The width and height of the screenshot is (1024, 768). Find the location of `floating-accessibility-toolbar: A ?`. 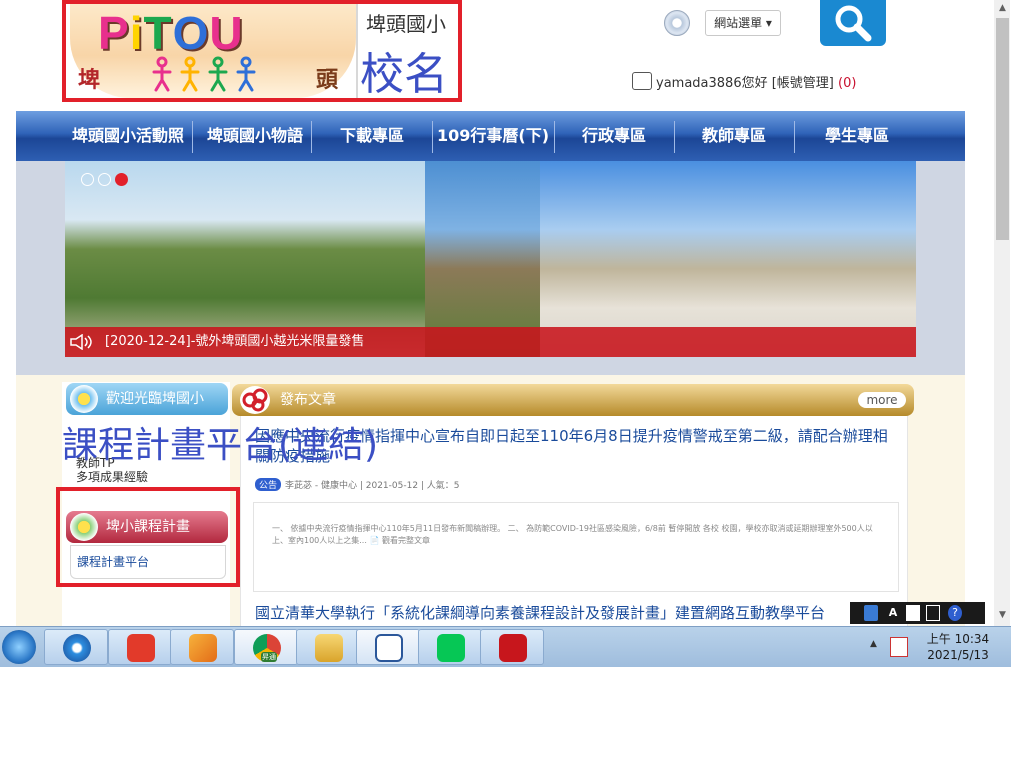

floating-accessibility-toolbar: A ? is located at coordinates (917, 613).